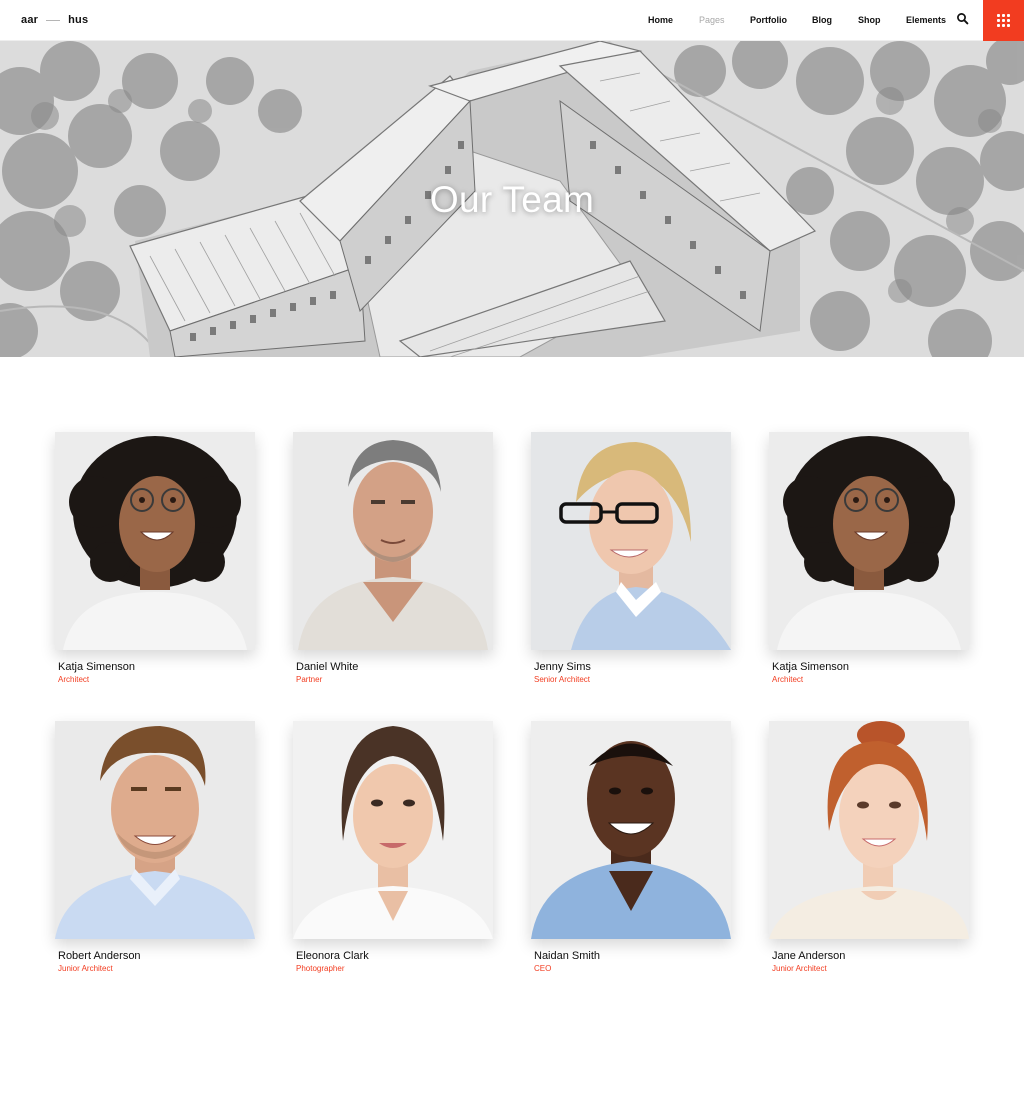  Describe the element at coordinates (156, 956) in the screenshot. I see `team-member-name: Robert Anderson` at that location.